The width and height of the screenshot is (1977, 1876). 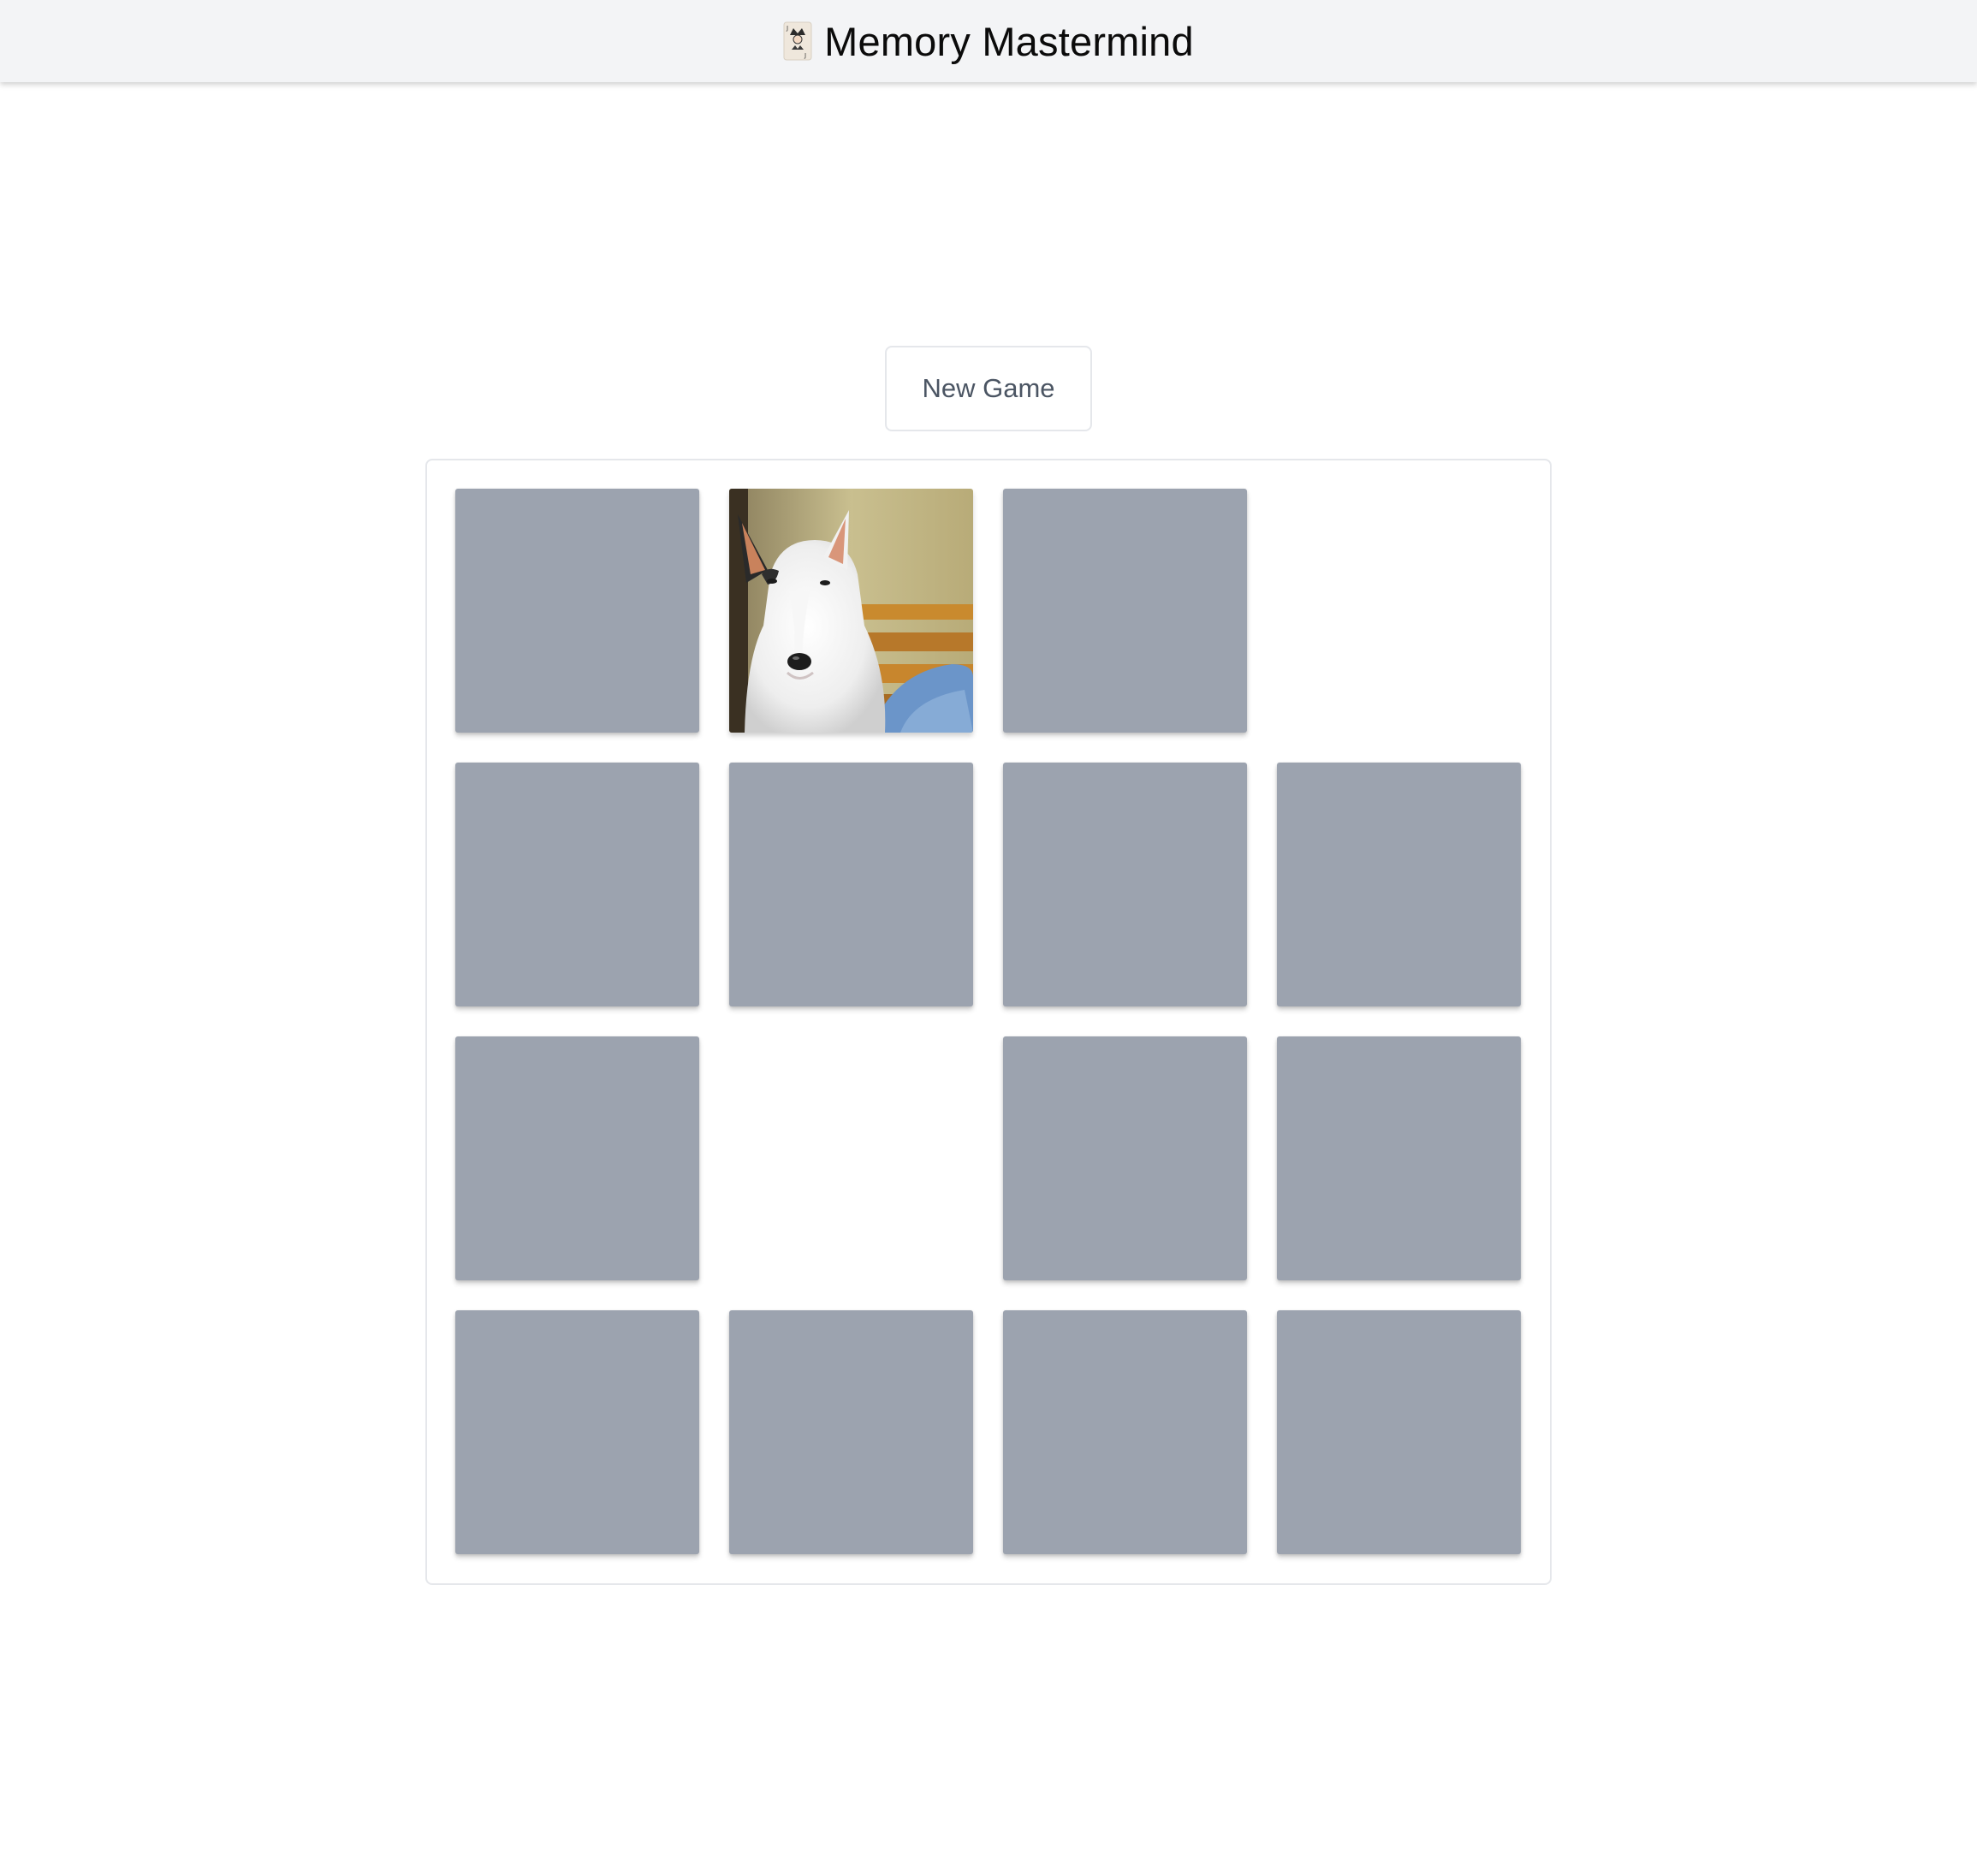 What do you see at coordinates (1009, 41) in the screenshot?
I see `app-title: Memory Mastermind` at bounding box center [1009, 41].